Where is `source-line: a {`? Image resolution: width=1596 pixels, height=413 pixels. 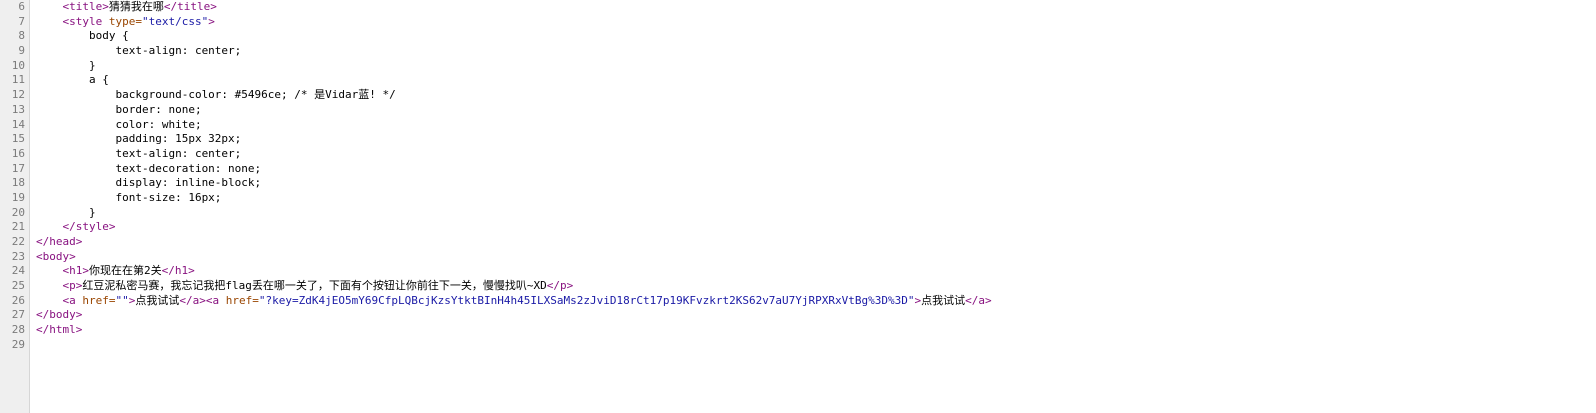
source-line: a { is located at coordinates (816, 80).